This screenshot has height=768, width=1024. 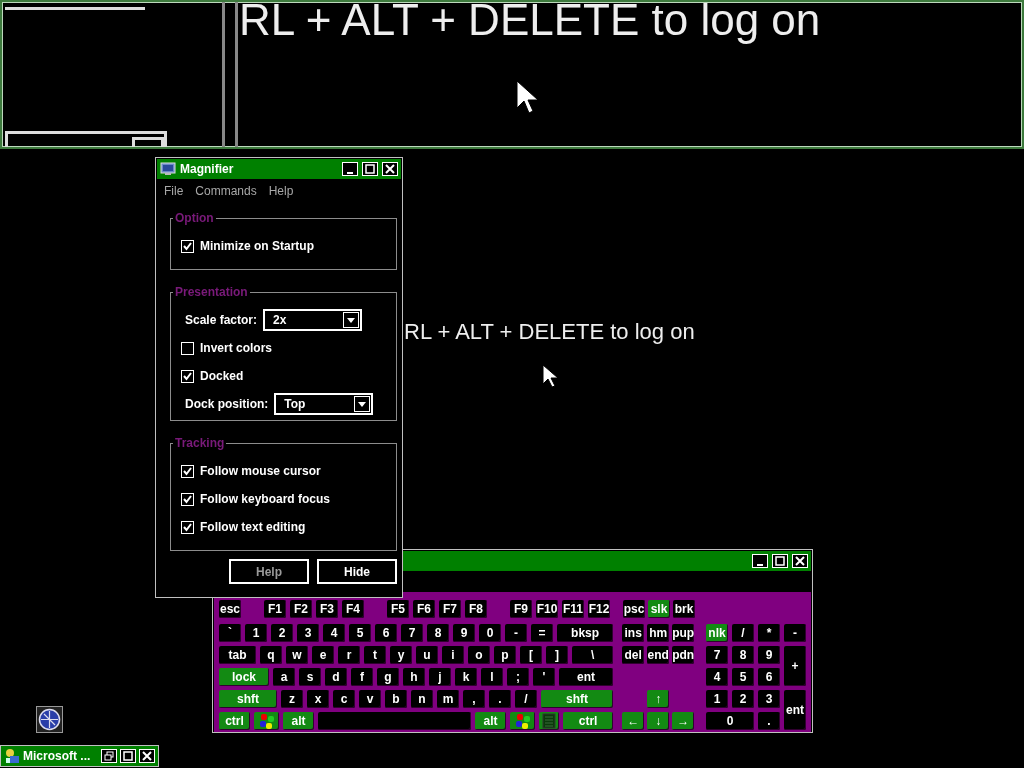 What do you see at coordinates (684, 609) in the screenshot?
I see `keyboard-key: brk` at bounding box center [684, 609].